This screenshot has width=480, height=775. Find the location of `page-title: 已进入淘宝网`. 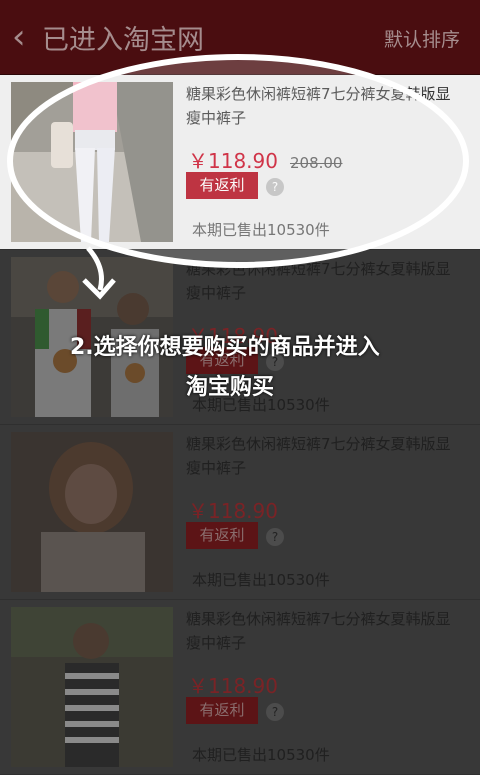

page-title: 已进入淘宝网 is located at coordinates (123, 40).